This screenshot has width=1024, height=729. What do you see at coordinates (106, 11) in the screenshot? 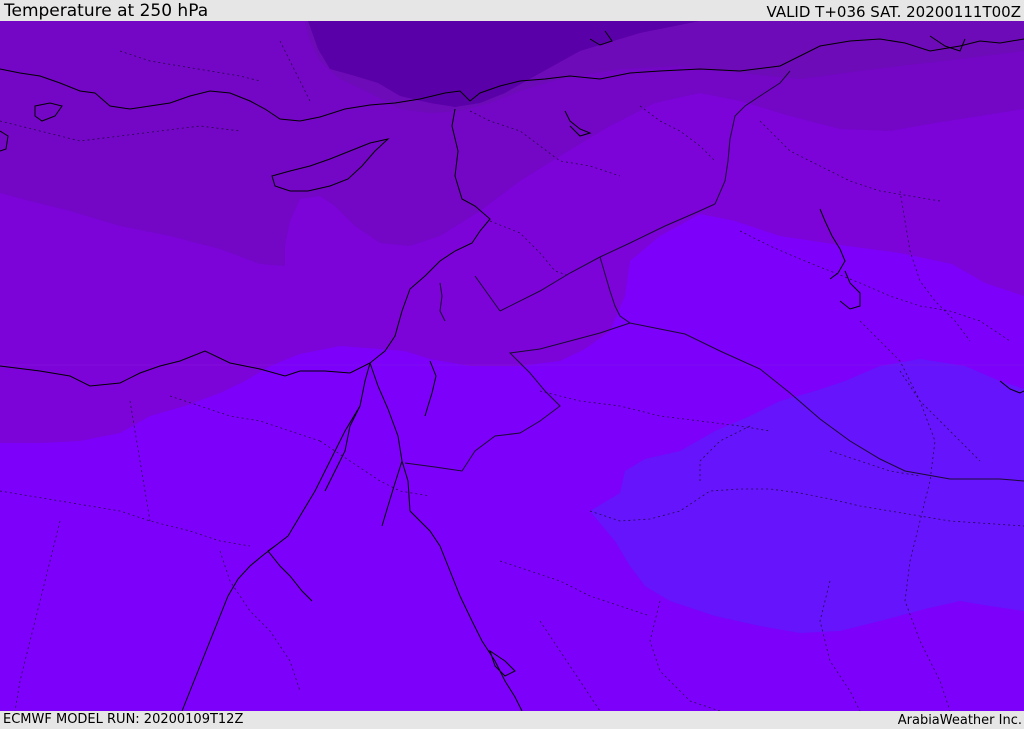
I see `map-title: Temperature at 250 hPa` at bounding box center [106, 11].